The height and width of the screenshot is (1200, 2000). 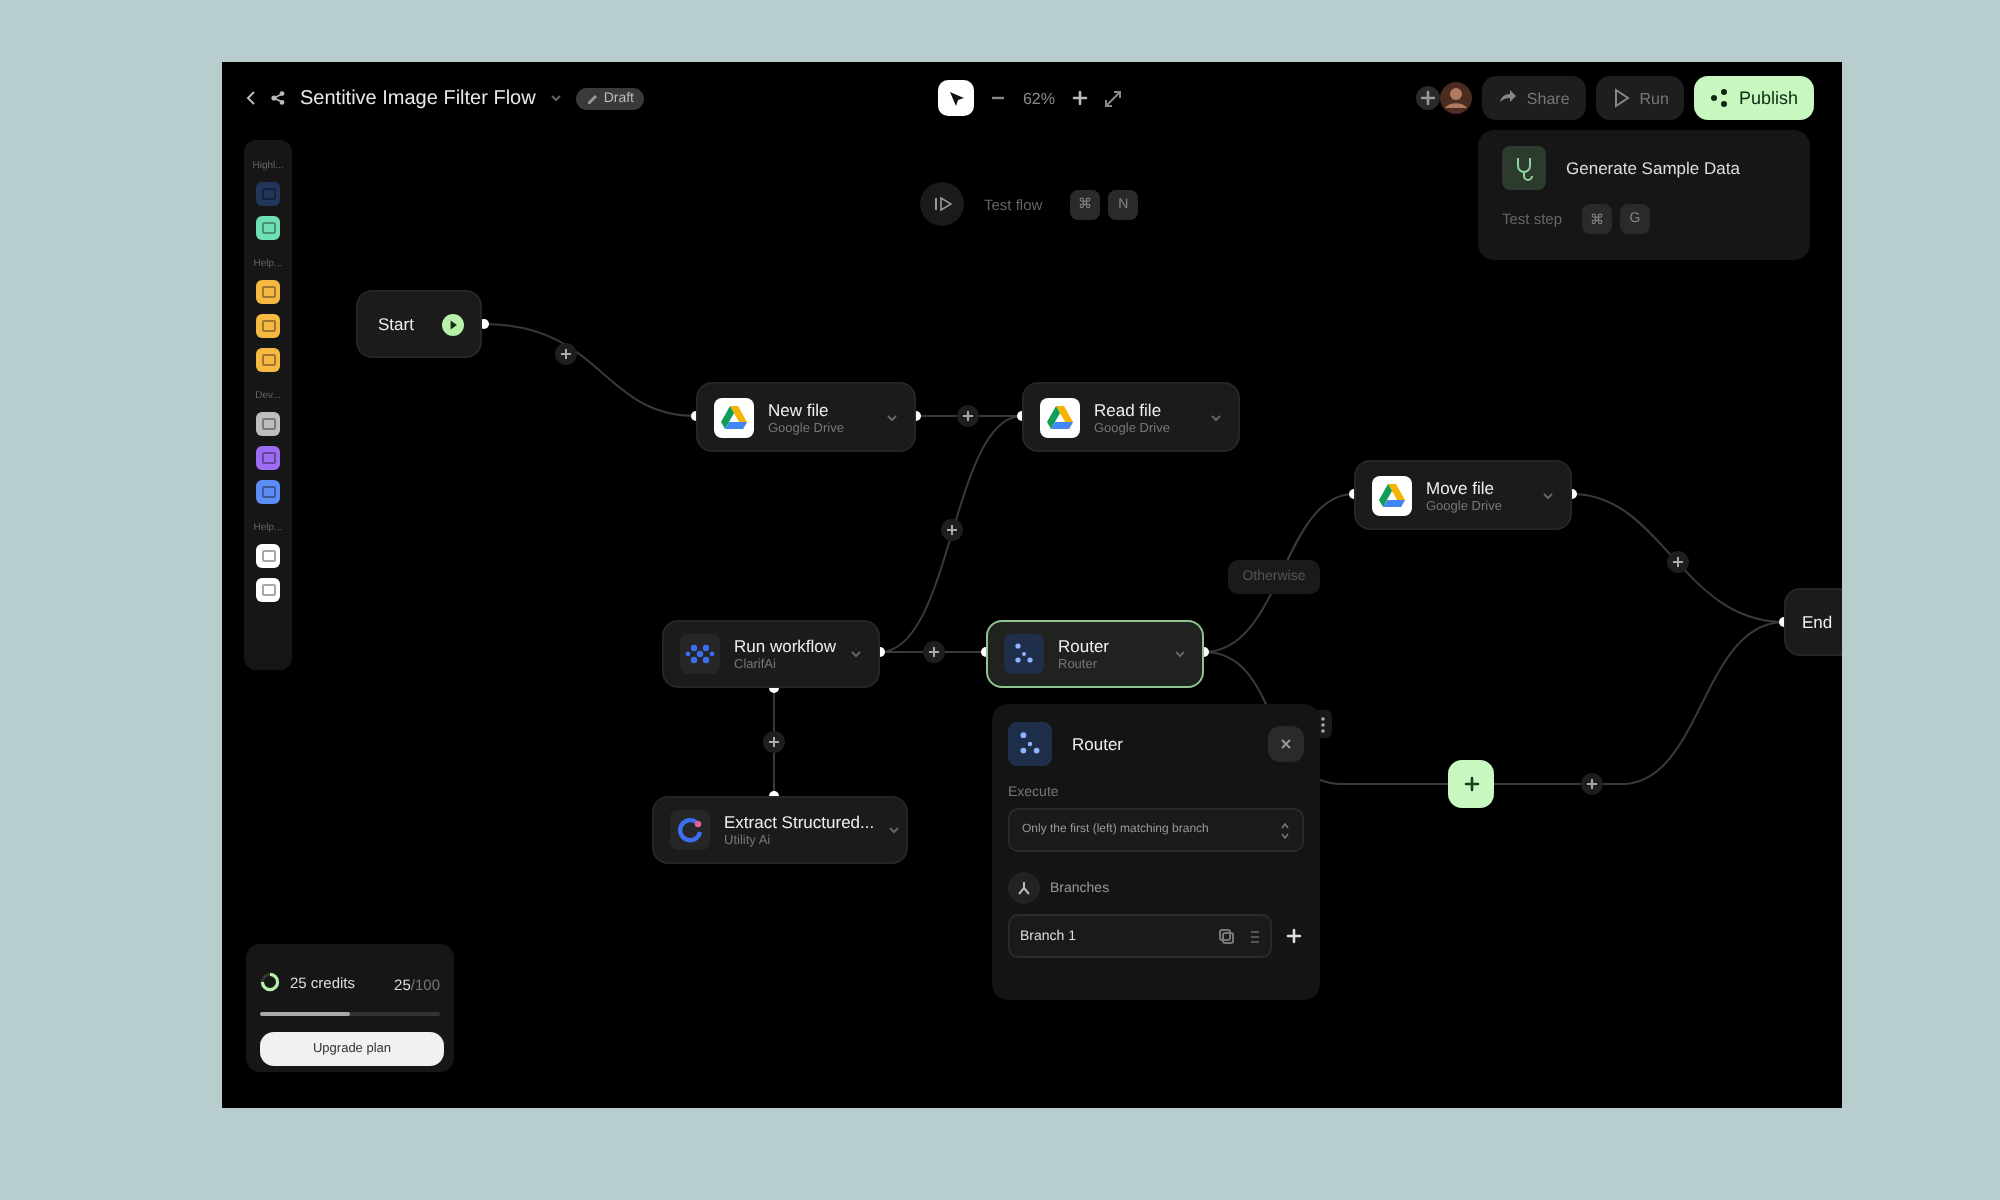 I want to click on step-play-icon, so click(x=942, y=204).